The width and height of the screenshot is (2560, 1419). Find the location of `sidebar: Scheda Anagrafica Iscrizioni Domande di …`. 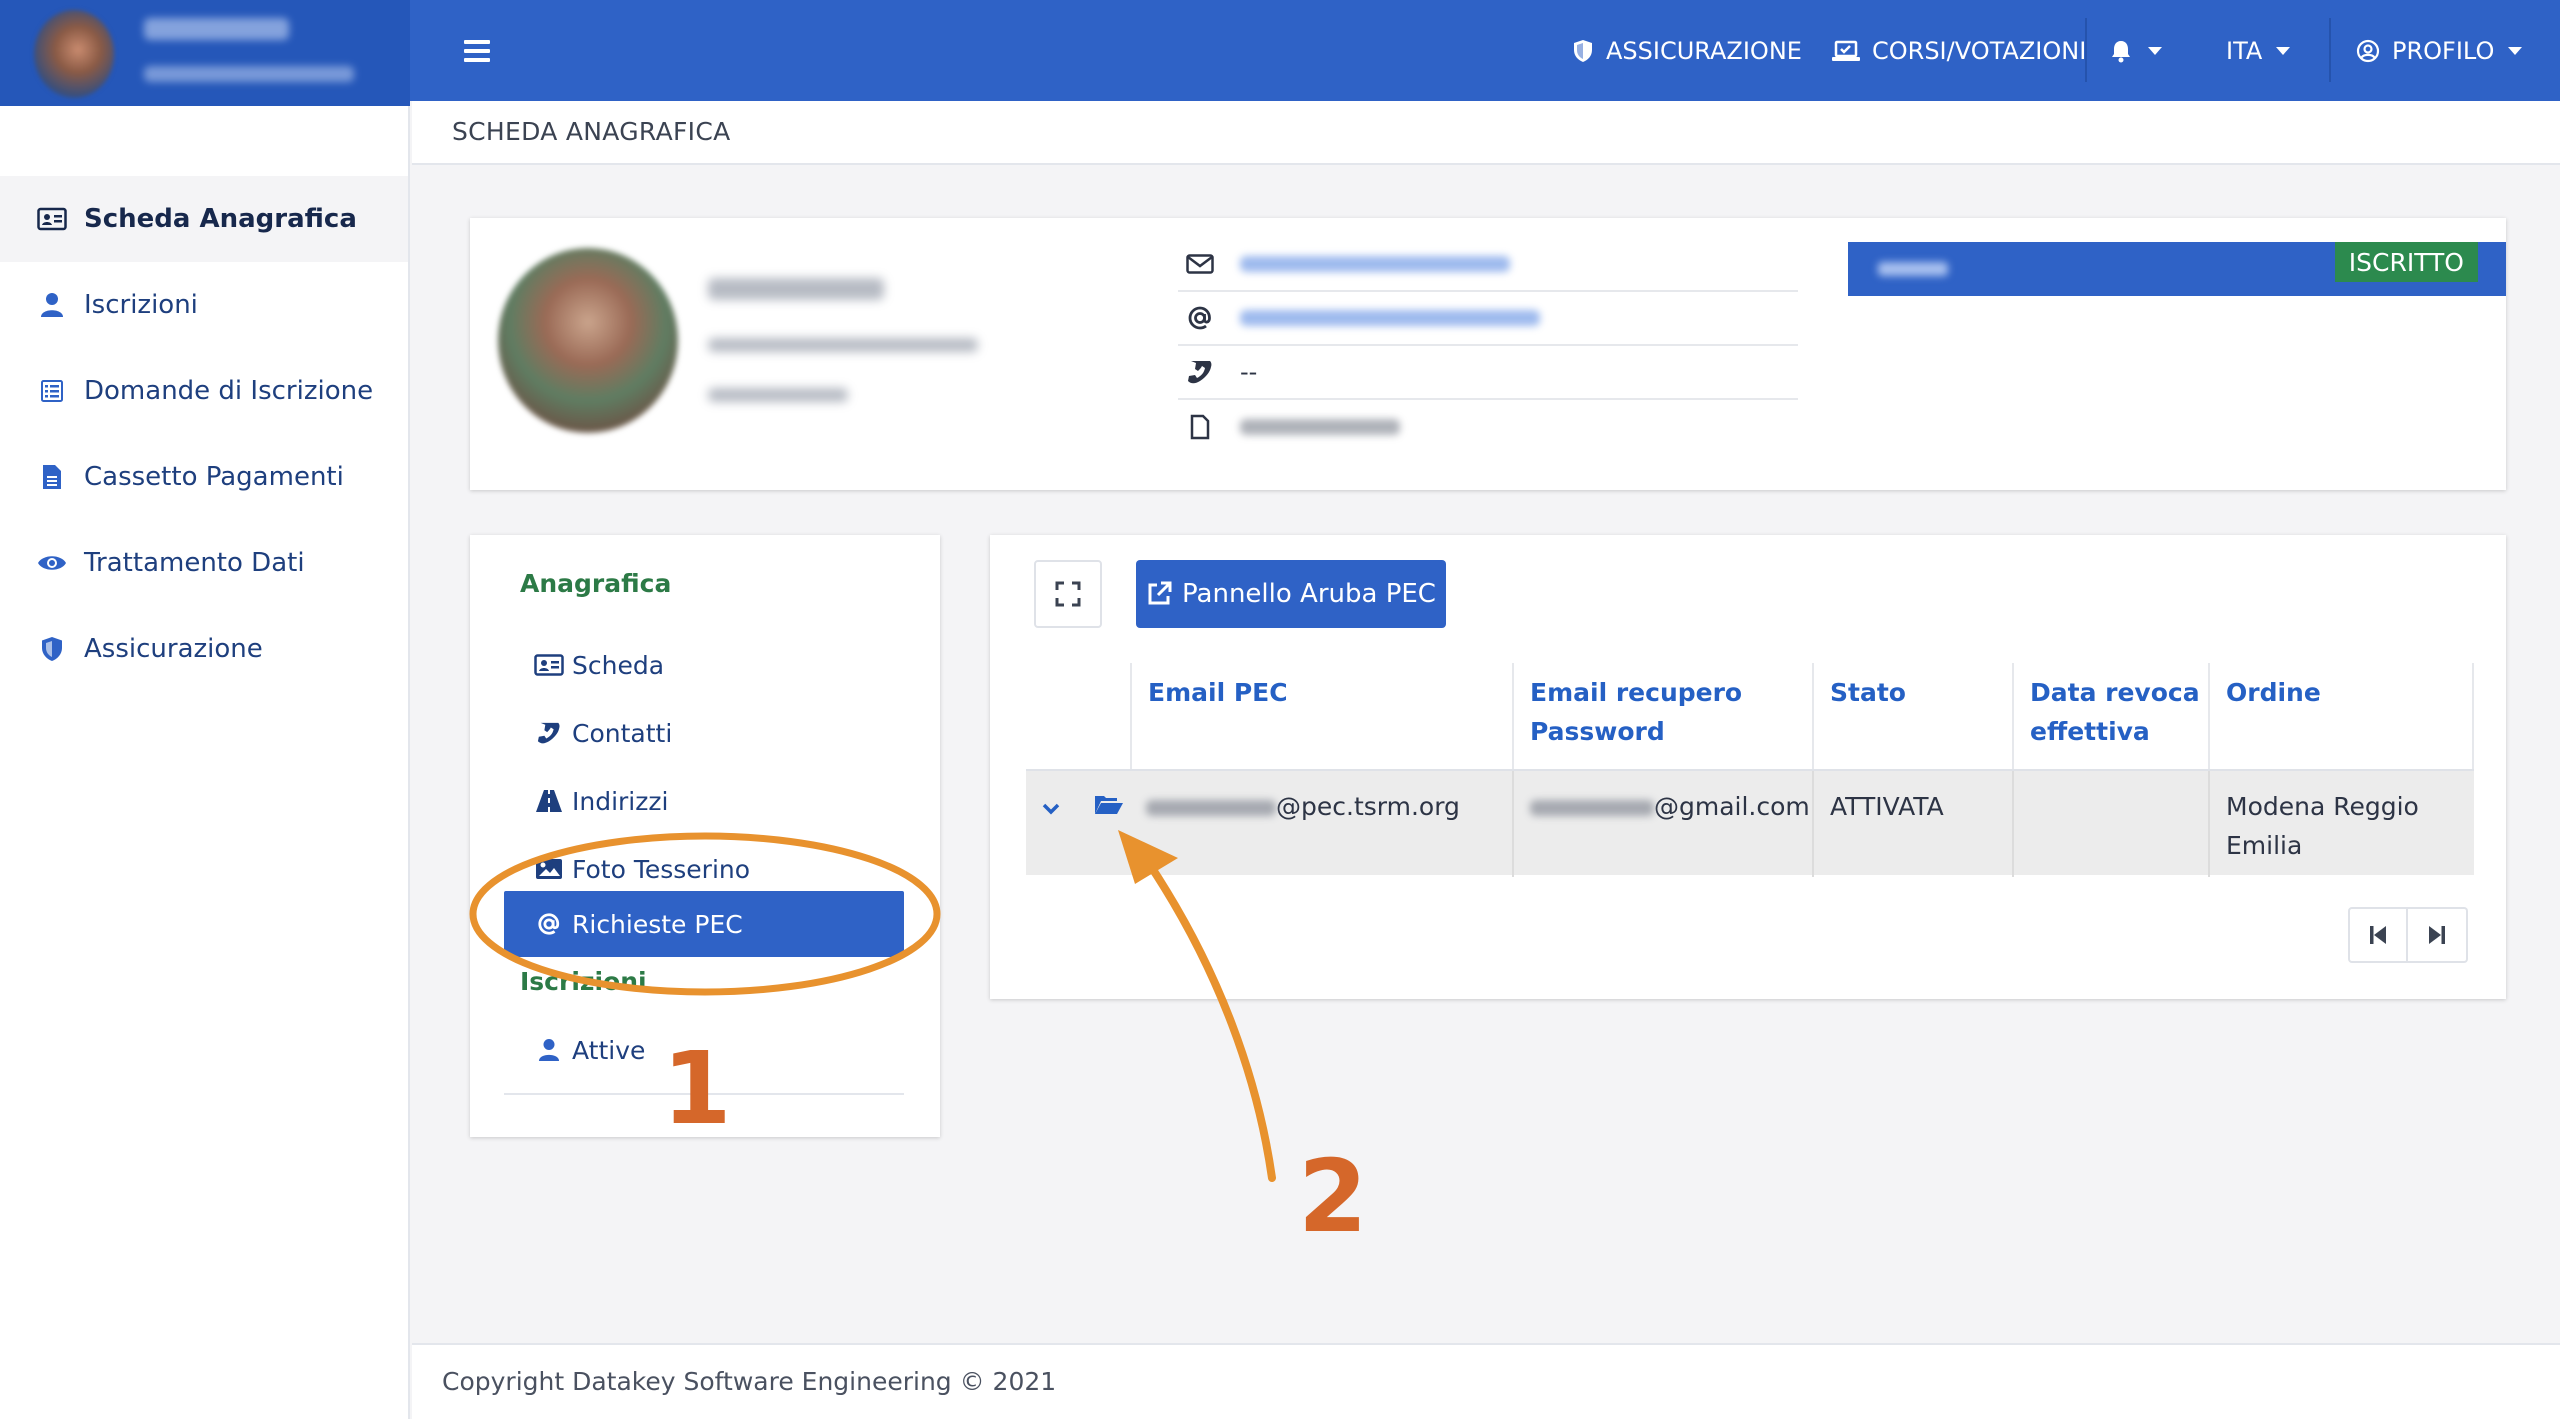

sidebar: Scheda Anagrafica Iscrizioni Domande di … is located at coordinates (205, 762).